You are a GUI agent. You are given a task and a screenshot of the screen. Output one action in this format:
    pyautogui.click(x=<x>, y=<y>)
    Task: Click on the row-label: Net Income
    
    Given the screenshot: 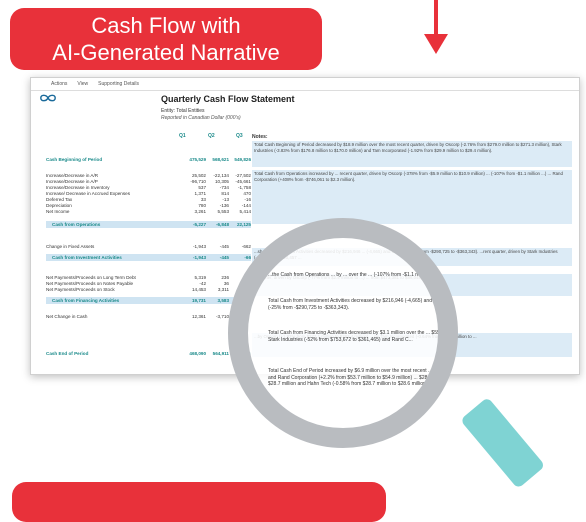 What is the action you would take?
    pyautogui.click(x=58, y=211)
    